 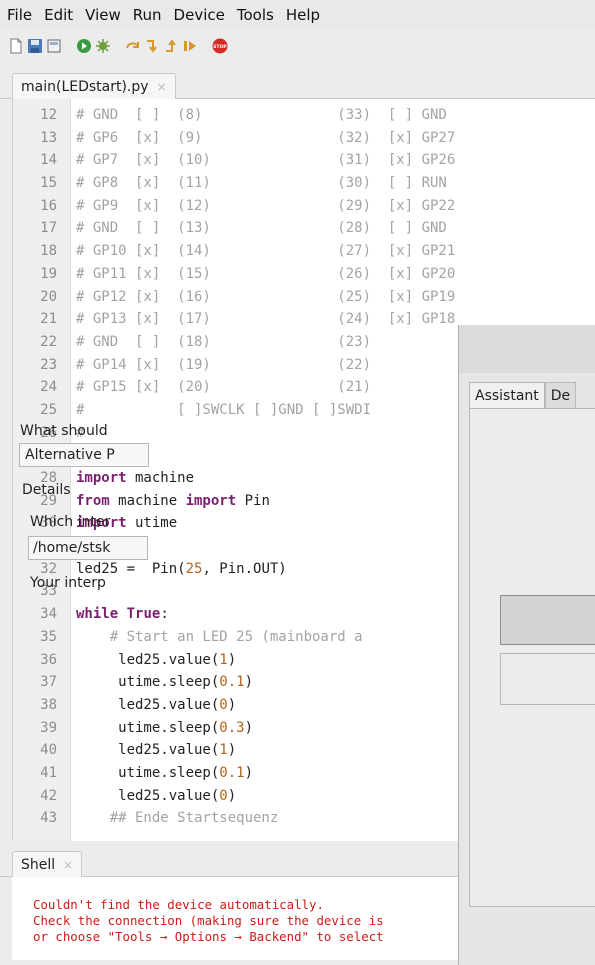 What do you see at coordinates (102, 15) in the screenshot?
I see `menu-view: View` at bounding box center [102, 15].